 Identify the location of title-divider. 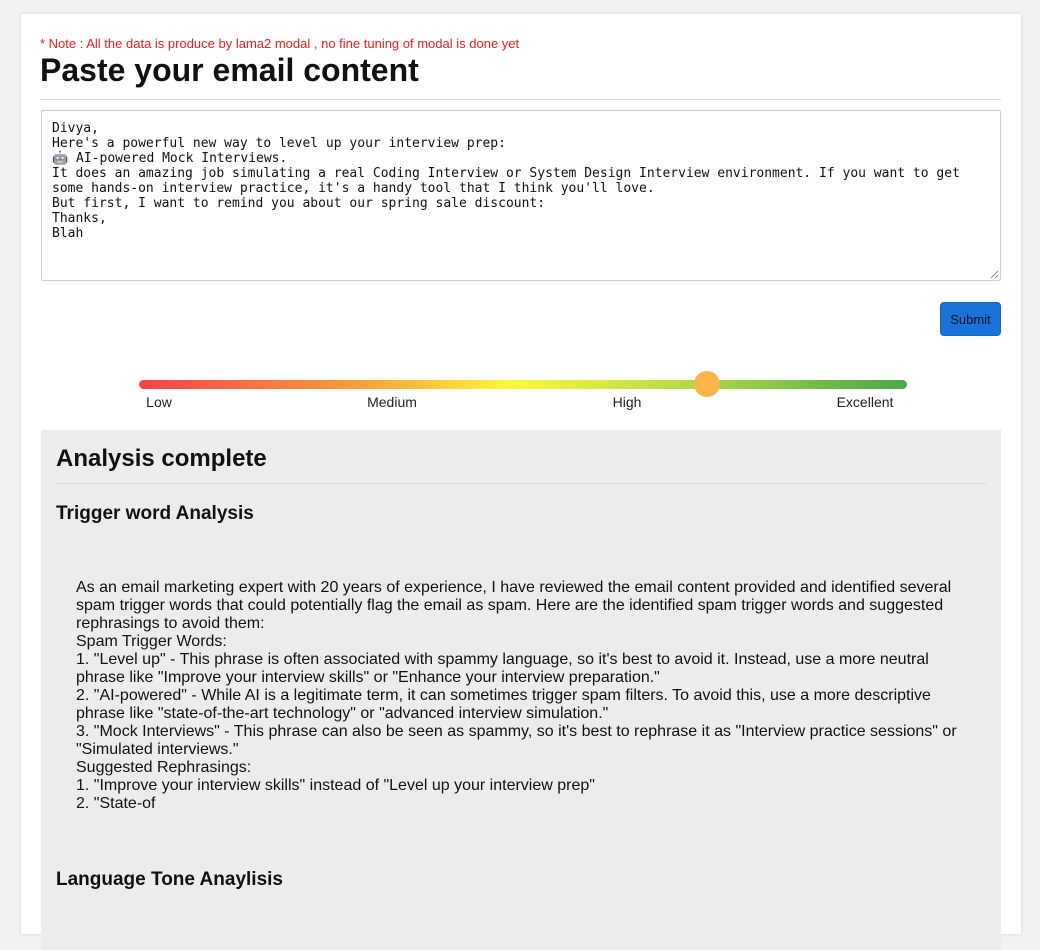
(520, 99).